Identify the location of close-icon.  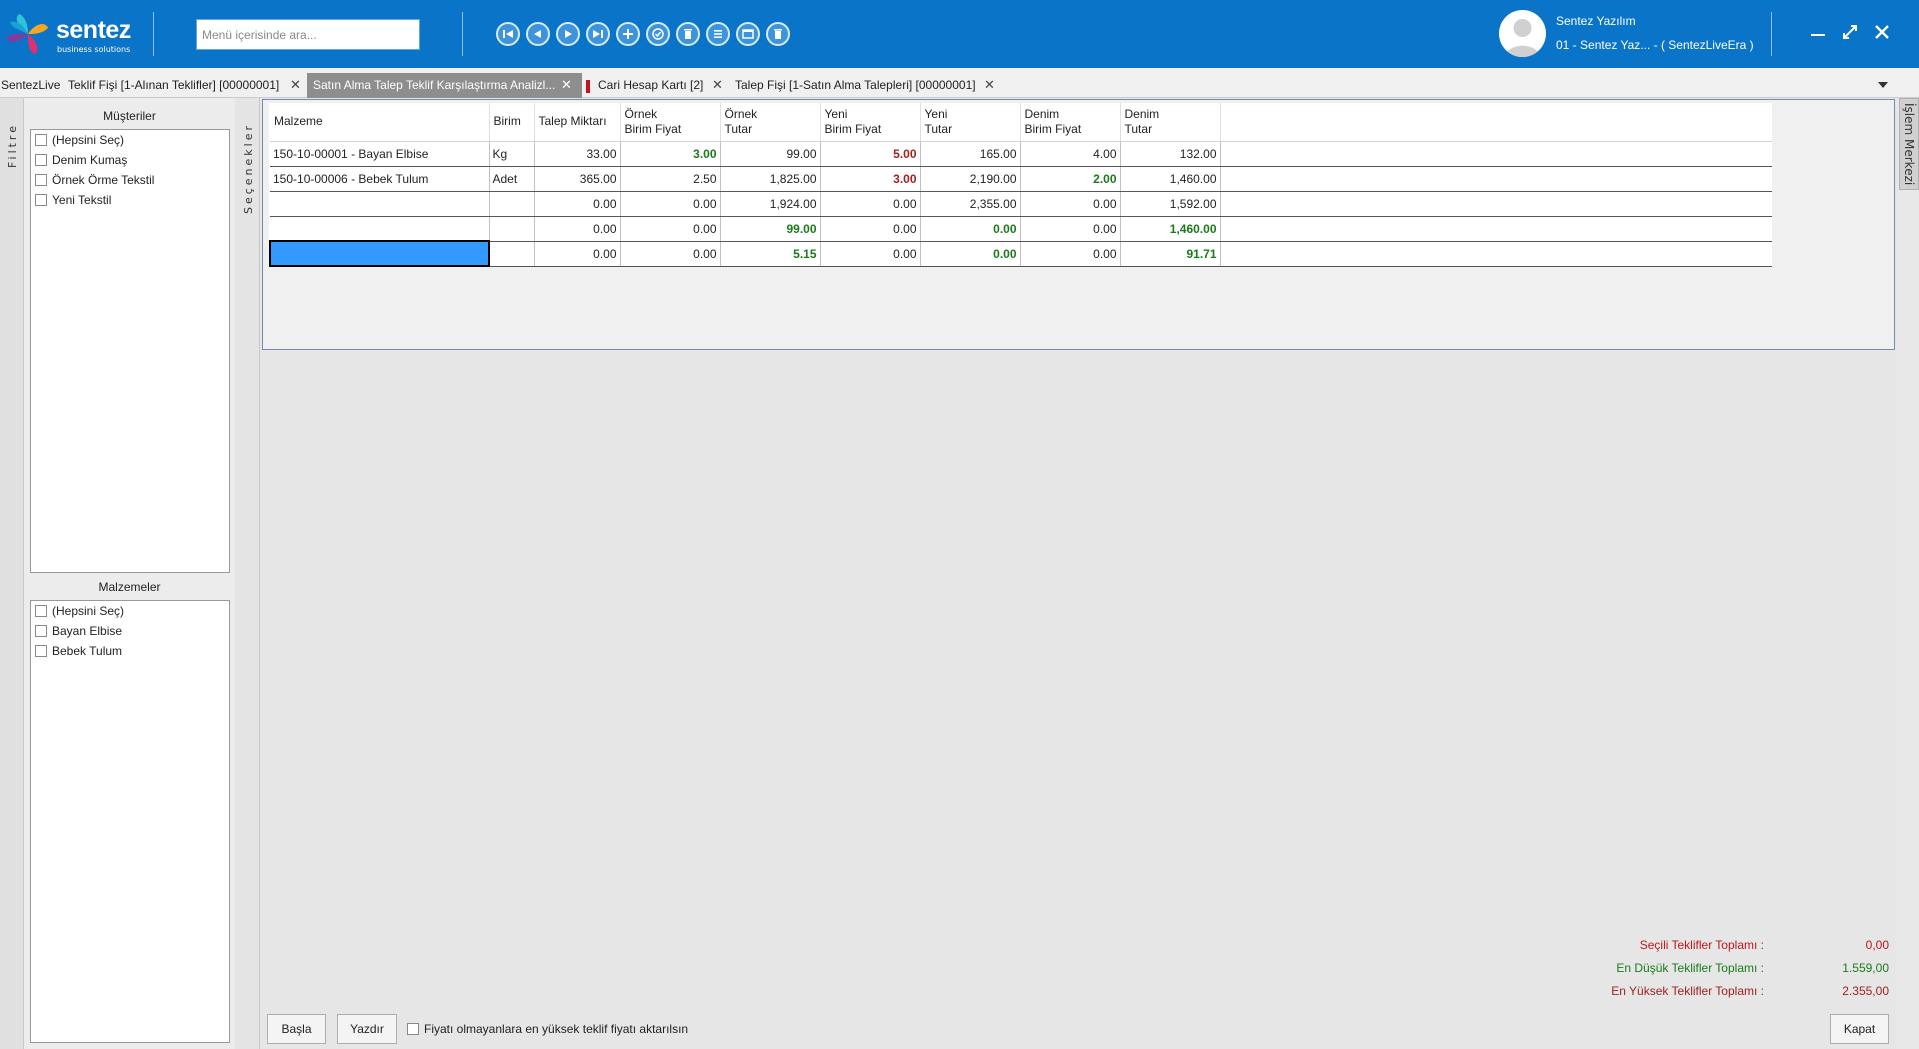
(1882, 32).